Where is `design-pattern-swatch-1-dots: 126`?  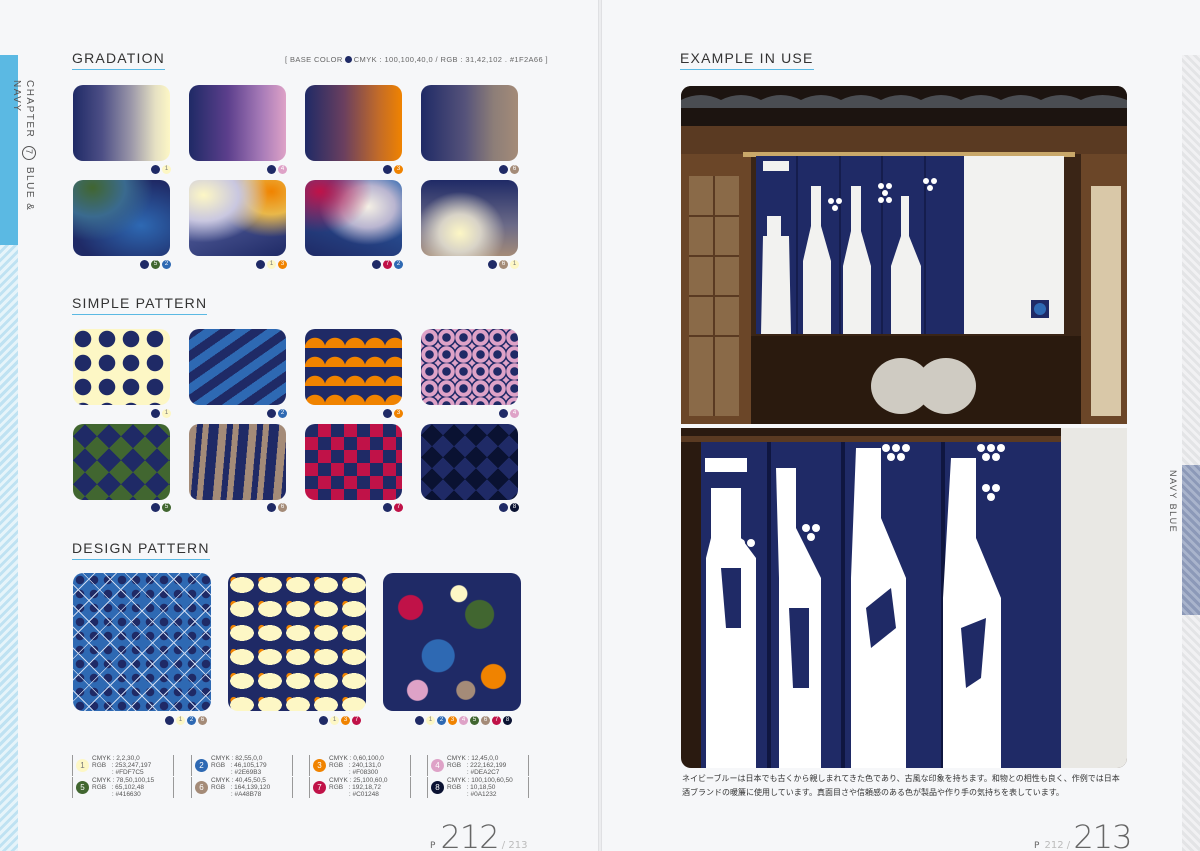 design-pattern-swatch-1-dots: 126 is located at coordinates (186, 720).